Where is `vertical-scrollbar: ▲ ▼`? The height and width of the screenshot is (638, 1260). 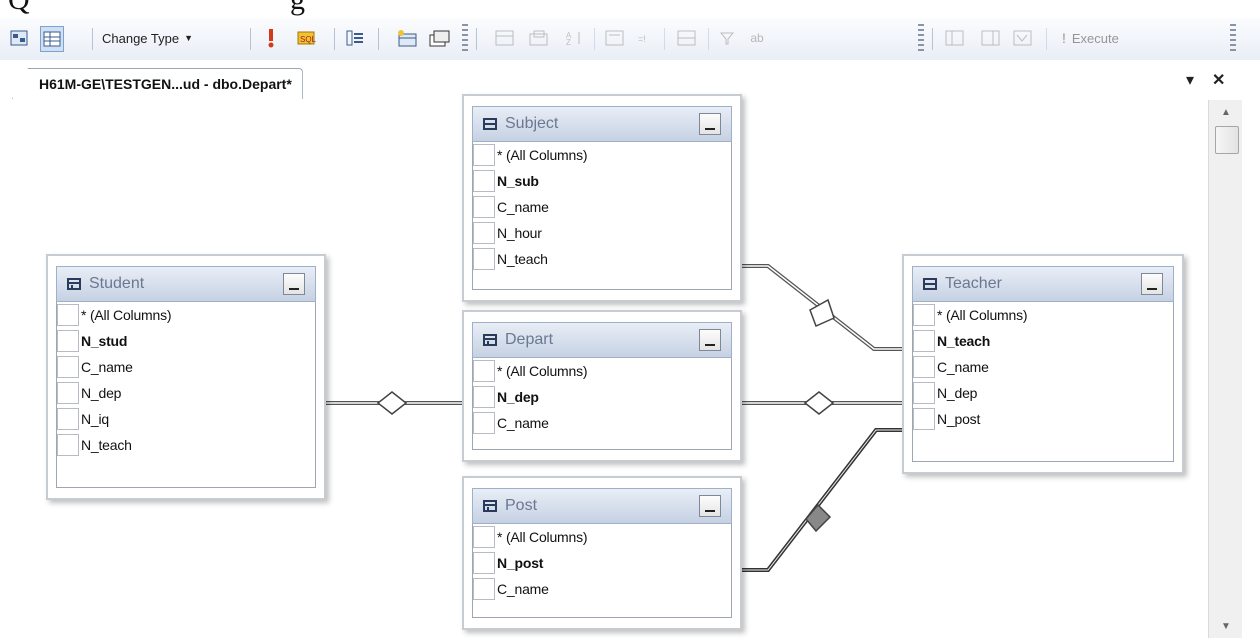
vertical-scrollbar: ▲ ▼ is located at coordinates (1225, 369).